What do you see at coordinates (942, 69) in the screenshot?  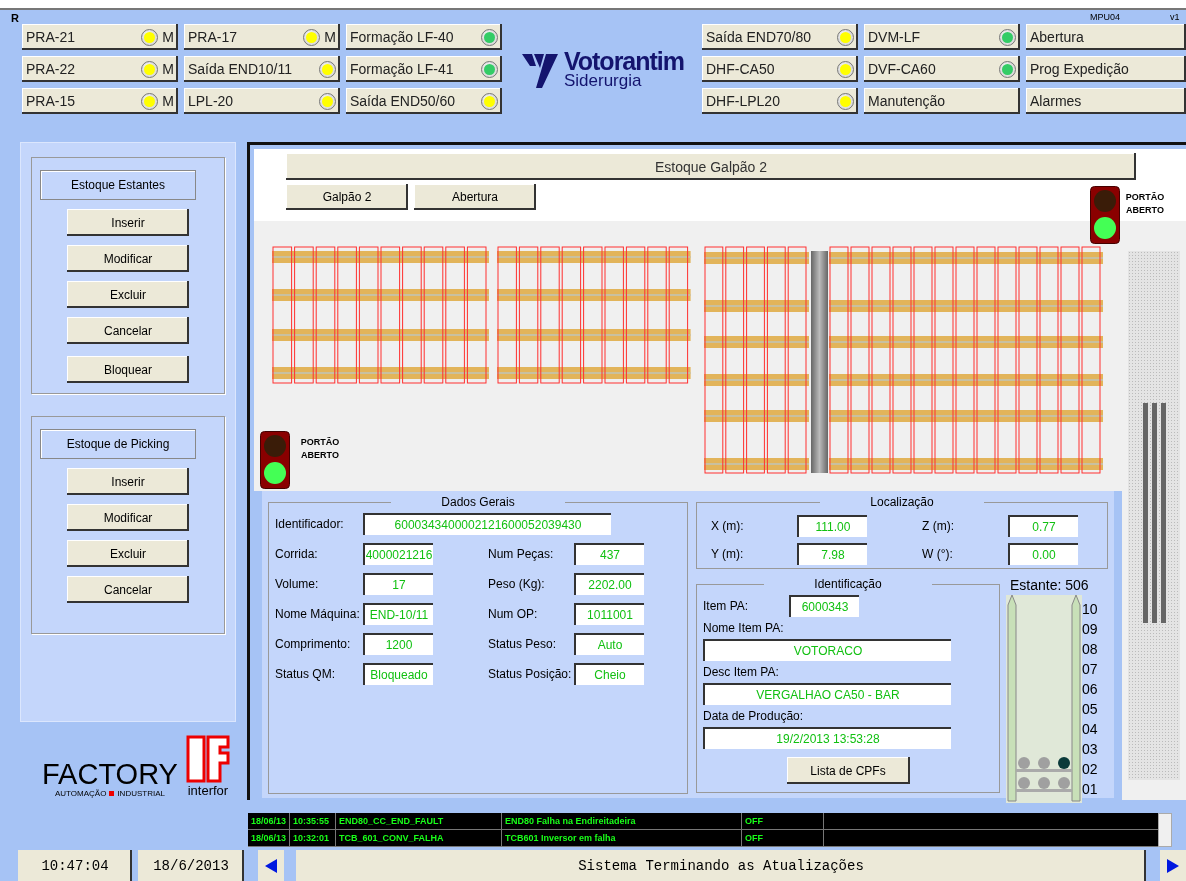 I see `station-button: DVF-CA60` at bounding box center [942, 69].